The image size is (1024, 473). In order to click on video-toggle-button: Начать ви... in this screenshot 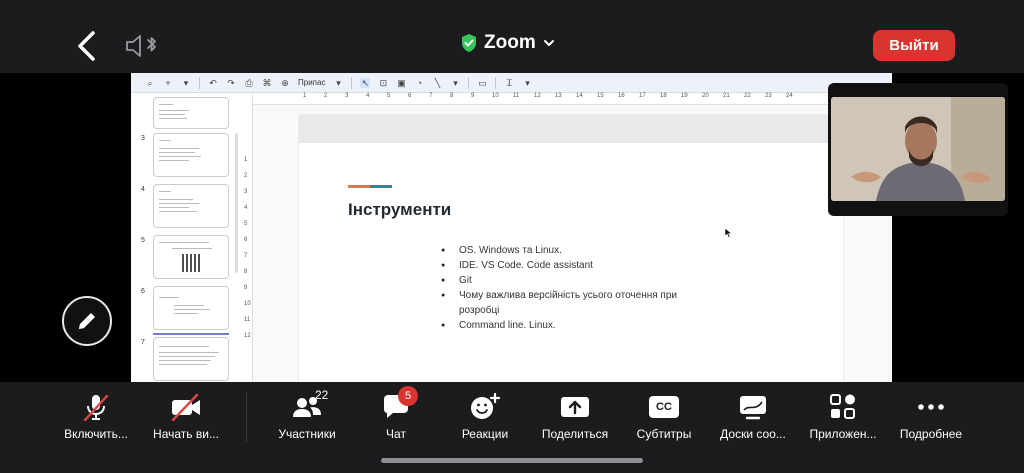, I will do `click(186, 416)`.